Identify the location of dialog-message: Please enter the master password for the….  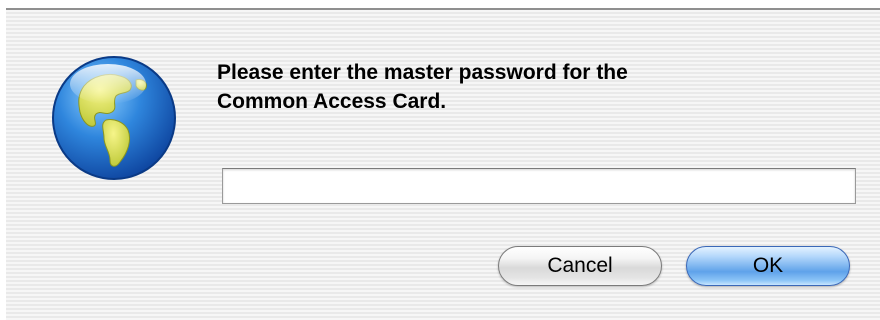
(527, 87).